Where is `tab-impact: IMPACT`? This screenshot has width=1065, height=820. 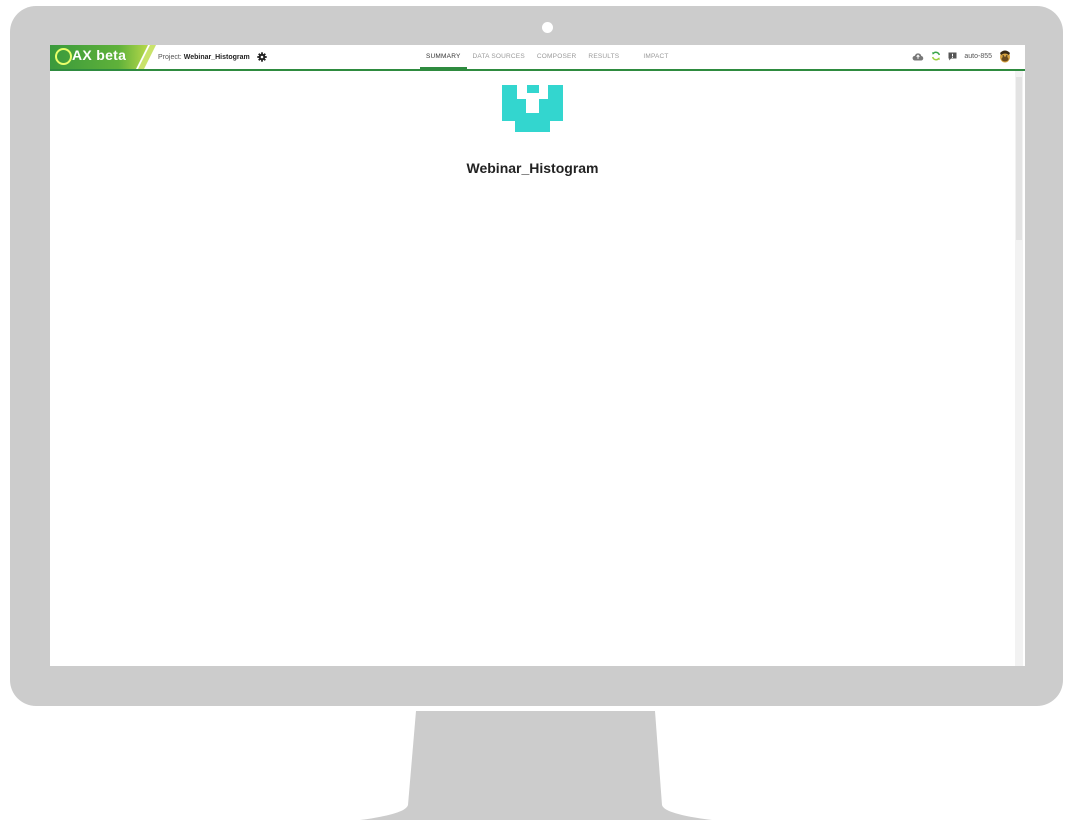 tab-impact: IMPACT is located at coordinates (655, 57).